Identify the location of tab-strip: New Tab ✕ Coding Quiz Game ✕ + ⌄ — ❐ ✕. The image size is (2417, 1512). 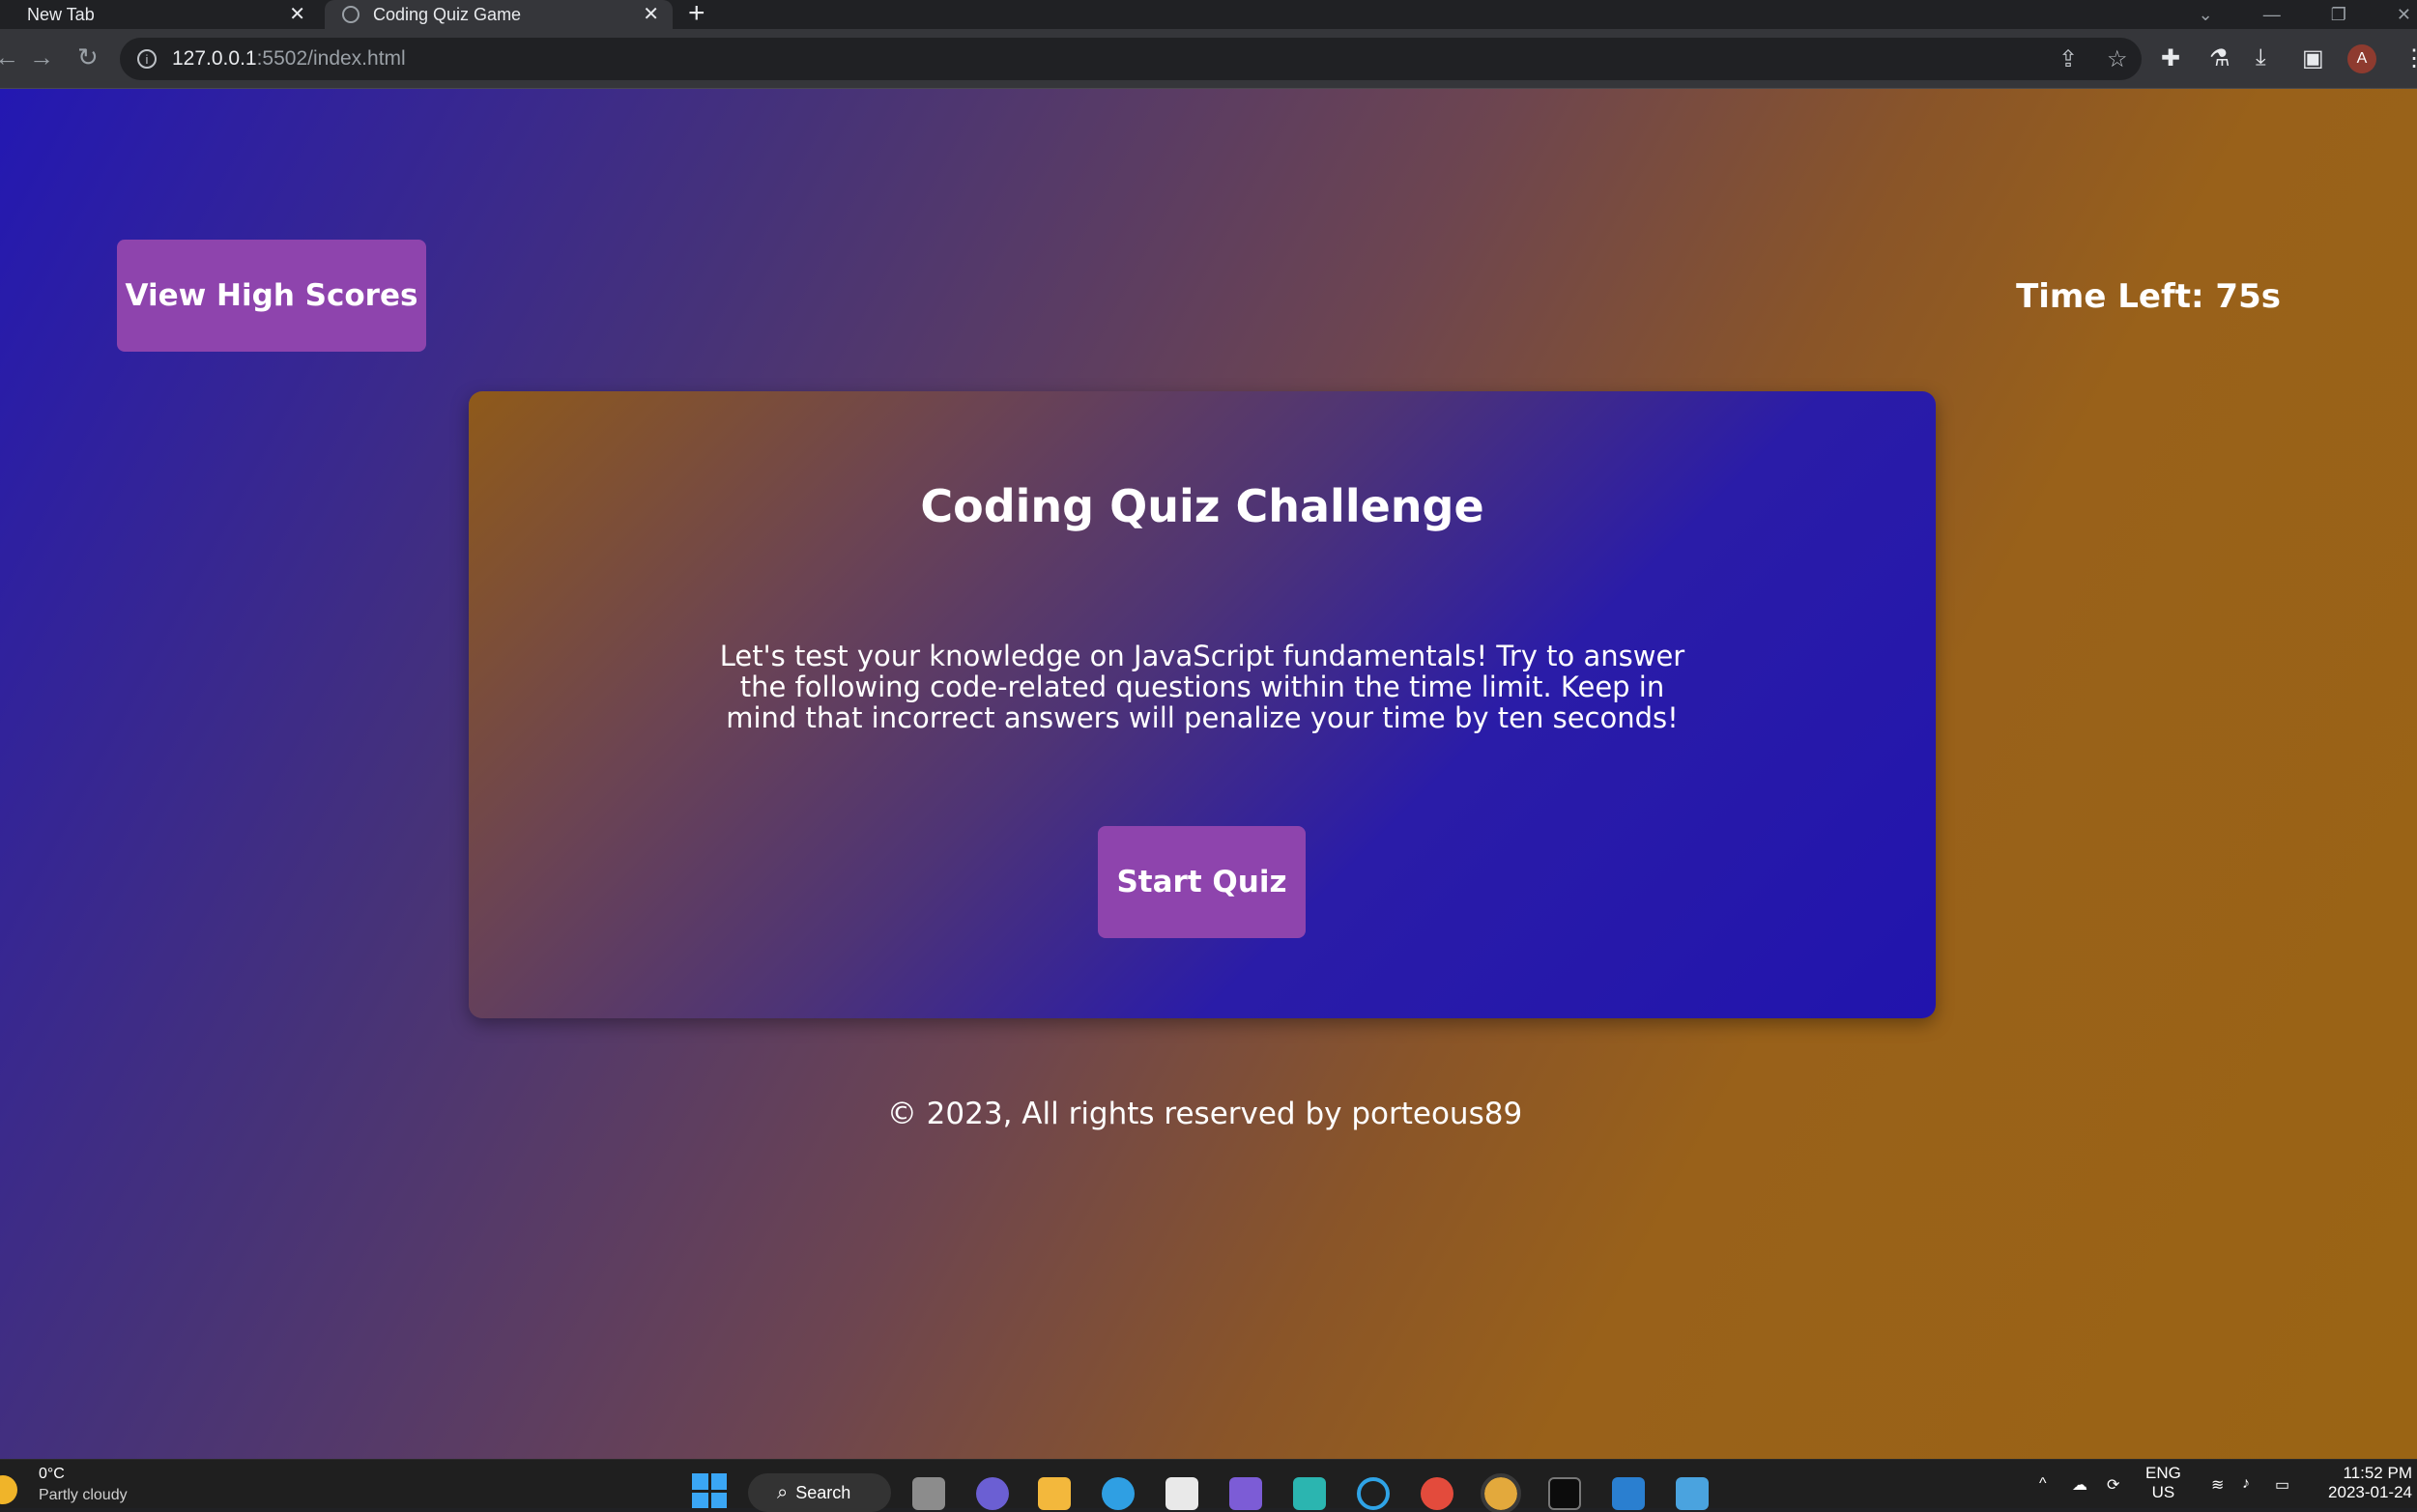
(1208, 14).